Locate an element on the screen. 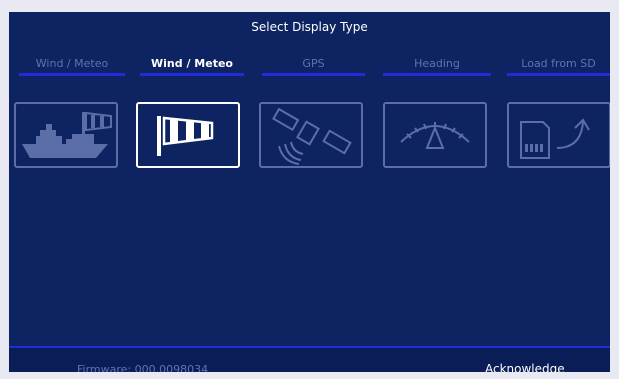  satellite-icon is located at coordinates (312, 136).